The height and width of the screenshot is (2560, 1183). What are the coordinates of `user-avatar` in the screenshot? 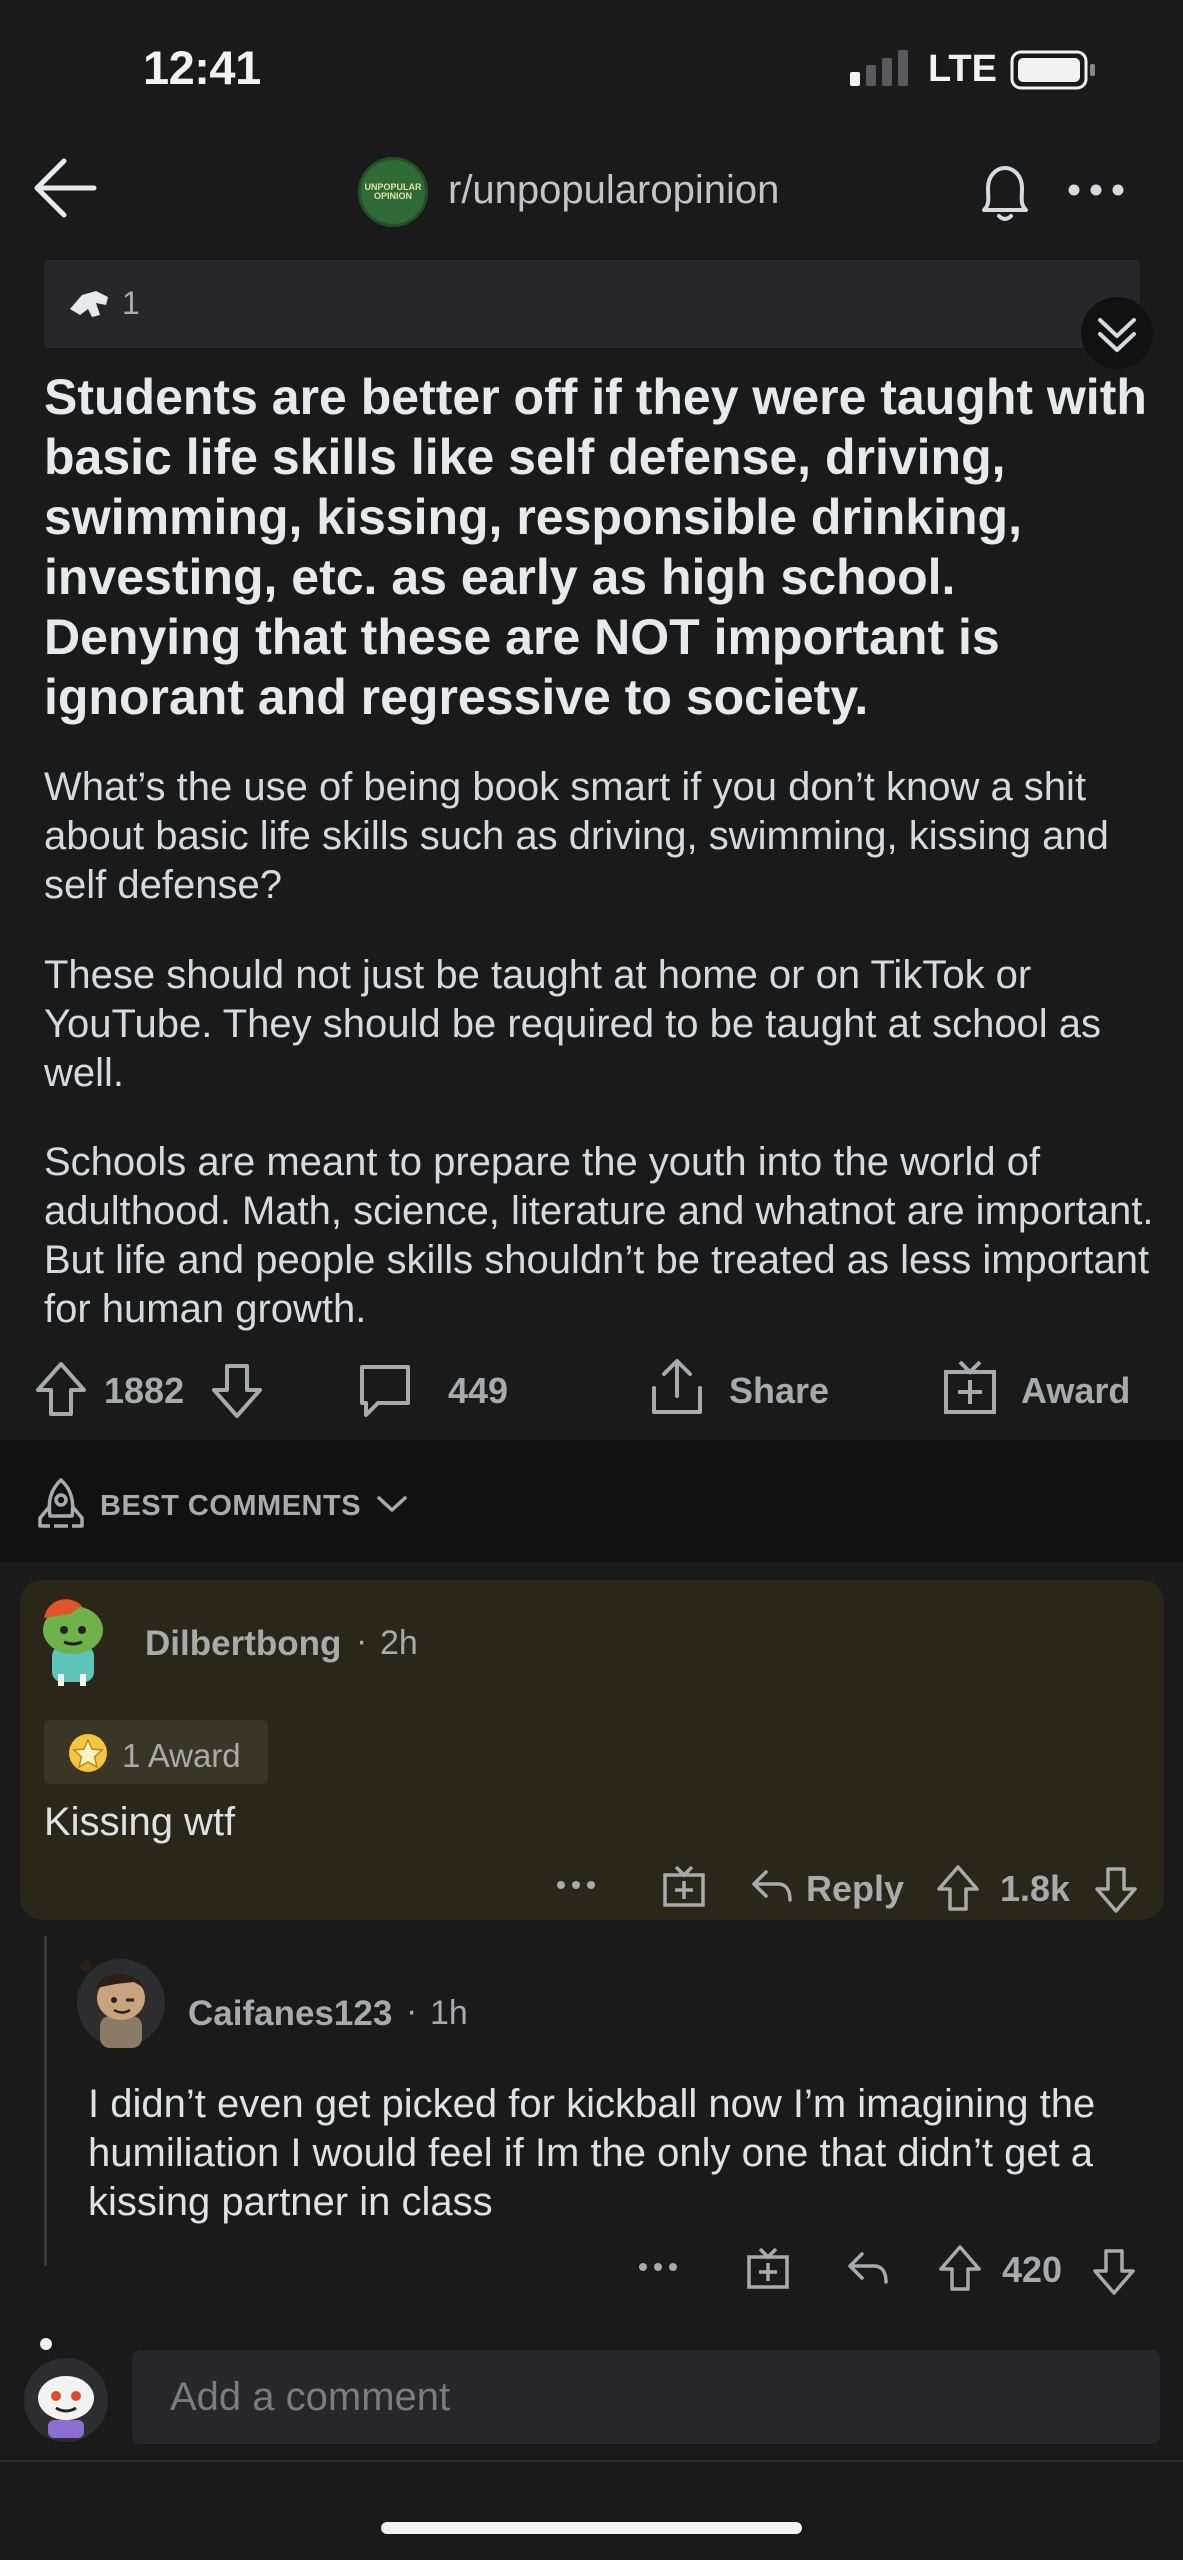 It's located at (66, 2392).